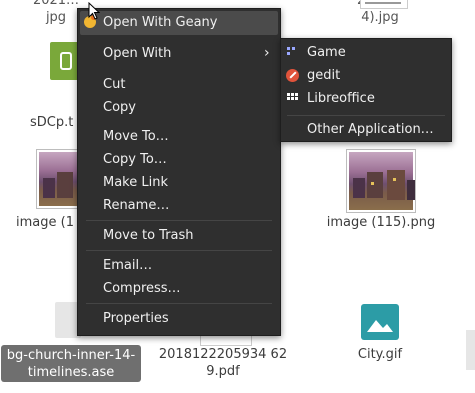 The image size is (475, 393). I want to click on menu-item-make-link: Make Link, so click(135, 183).